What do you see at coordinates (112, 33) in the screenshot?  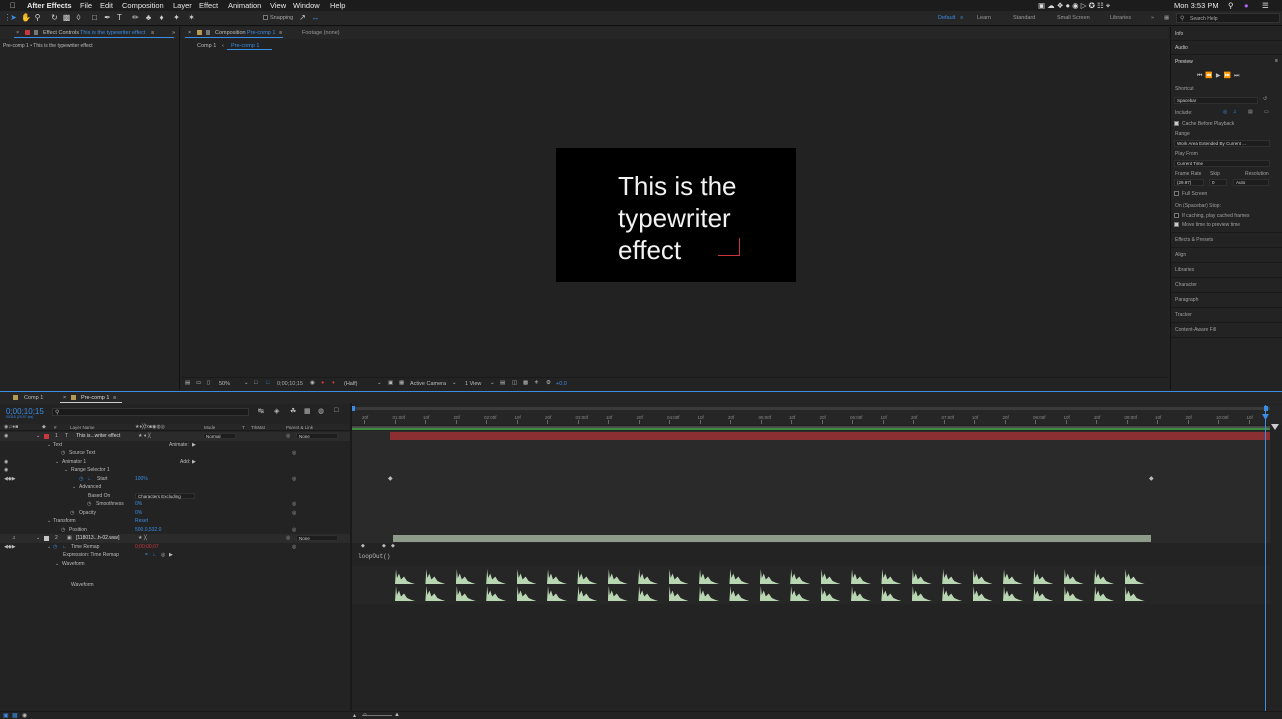 I see `tab-effect-controls-layer: This is the typewriter effect` at bounding box center [112, 33].